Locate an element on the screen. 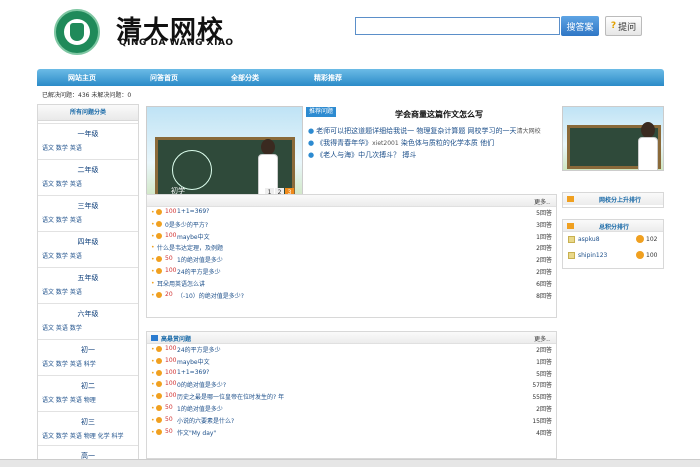 This screenshot has height=467, width=700. grade-link: 四年级 is located at coordinates (88, 242).